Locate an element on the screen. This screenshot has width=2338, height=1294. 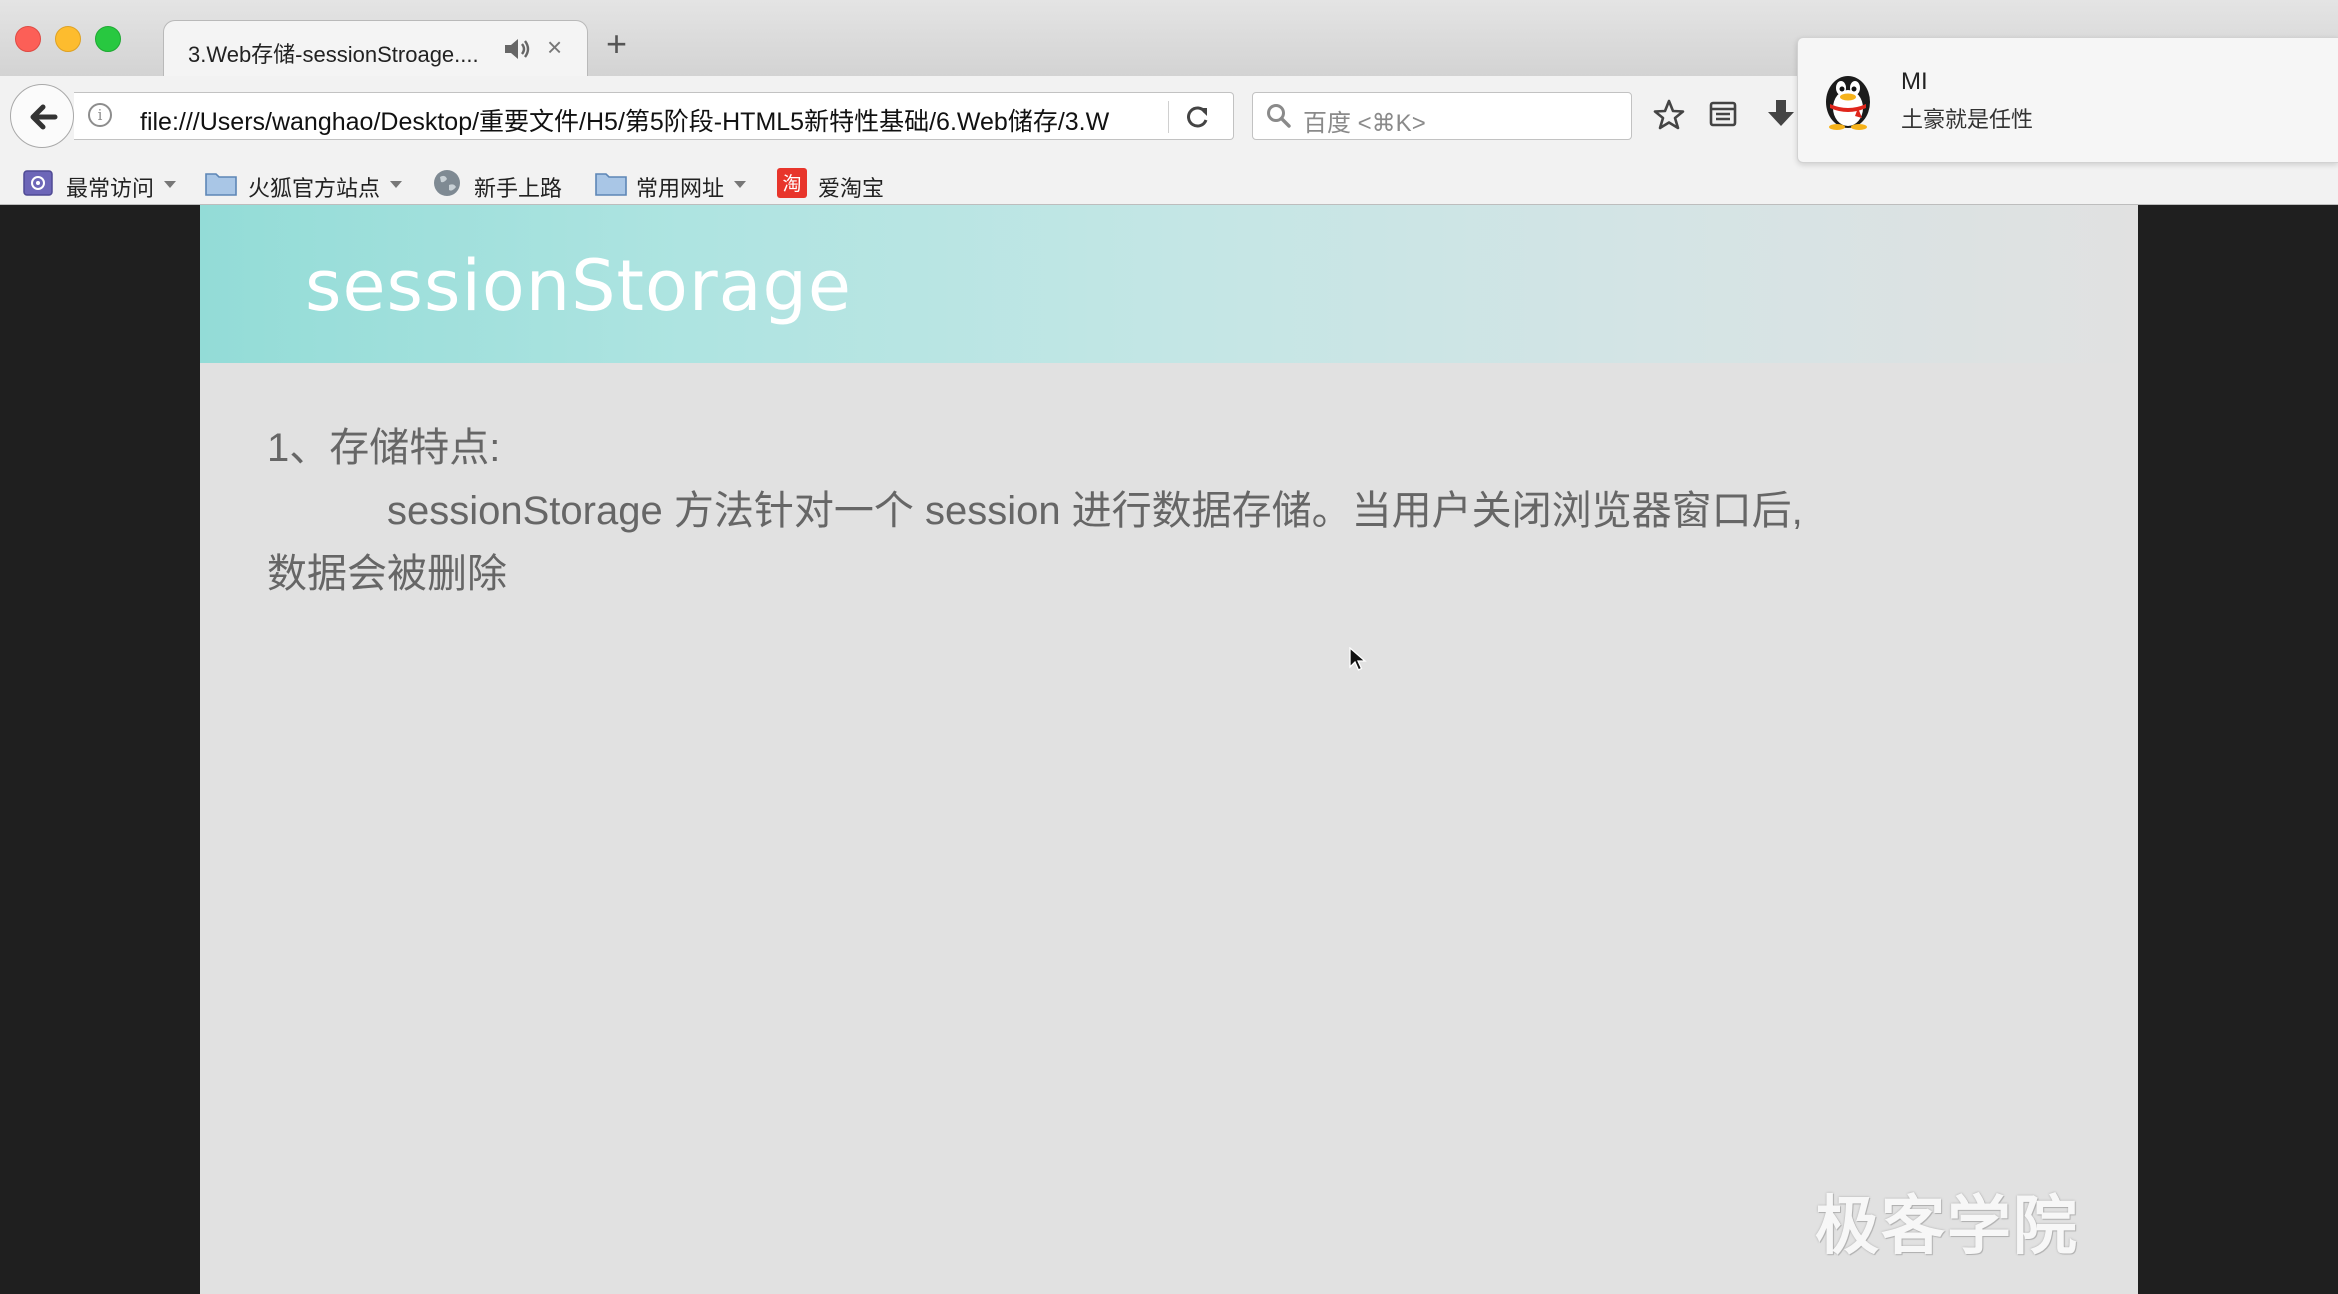
back-arrow-icon is located at coordinates (44, 117).